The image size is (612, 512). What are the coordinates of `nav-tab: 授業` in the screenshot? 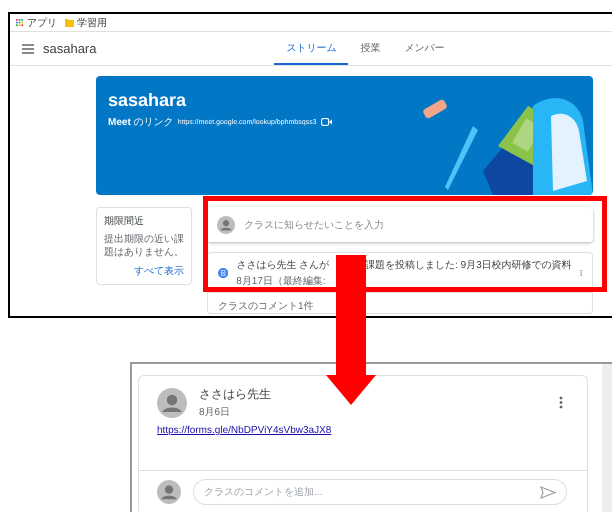 It's located at (370, 48).